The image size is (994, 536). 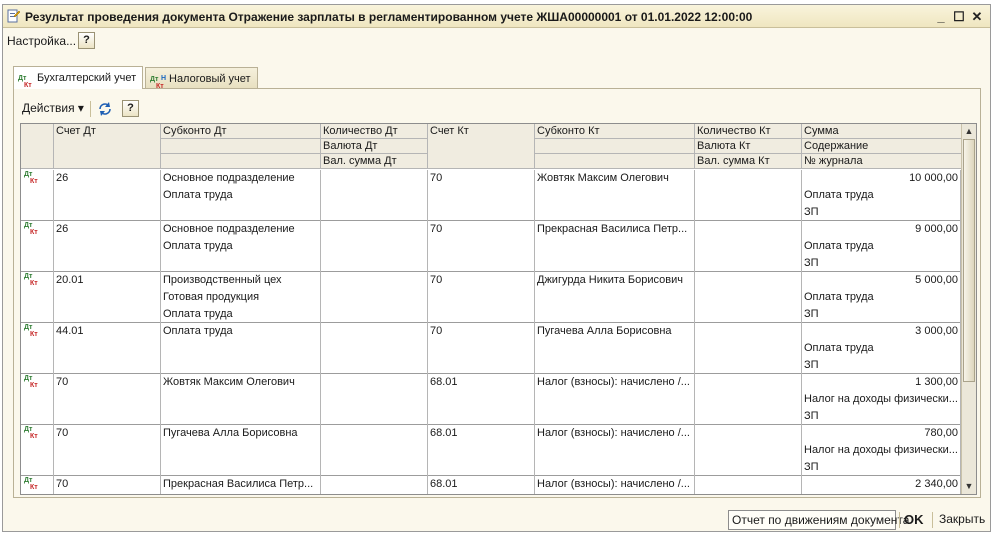 What do you see at coordinates (229, 178) in the screenshot?
I see `subkonto-dt-line: Основное подразделение` at bounding box center [229, 178].